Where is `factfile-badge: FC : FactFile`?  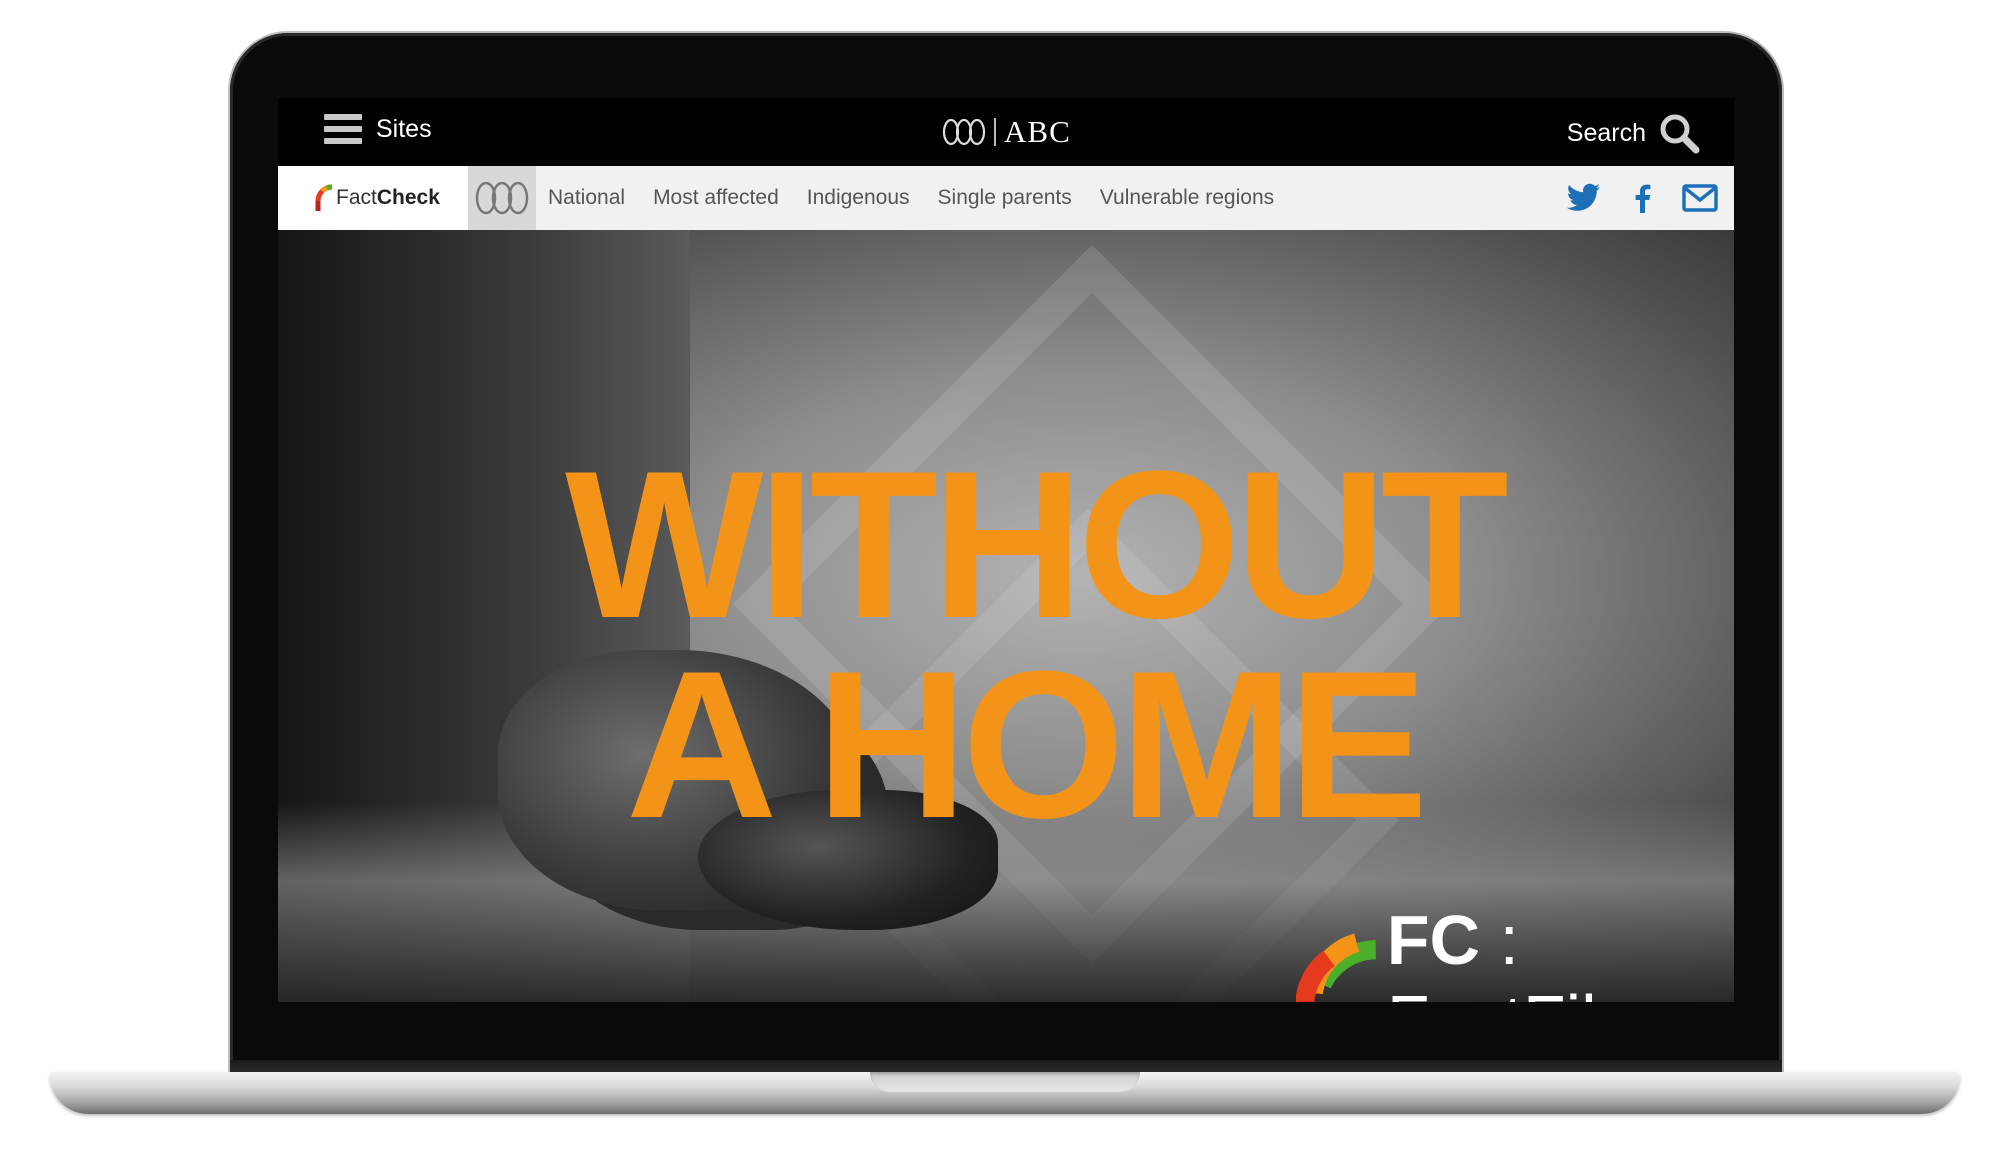 factfile-badge: FC : FactFile is located at coordinates (1515, 951).